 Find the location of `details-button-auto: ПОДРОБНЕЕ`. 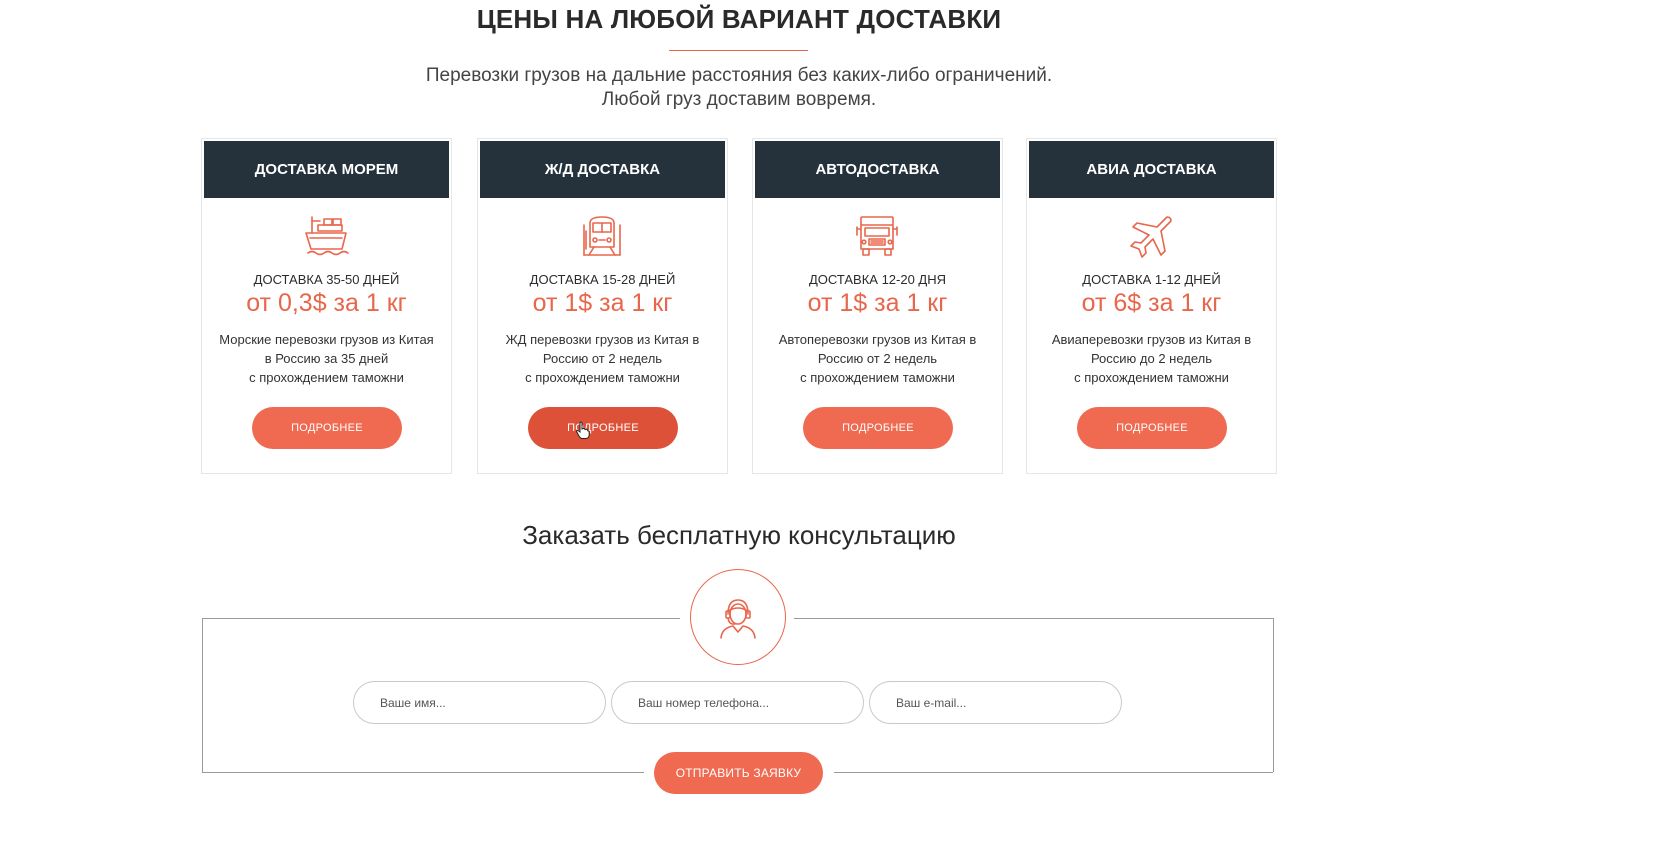

details-button-auto: ПОДРОБНЕЕ is located at coordinates (878, 428).